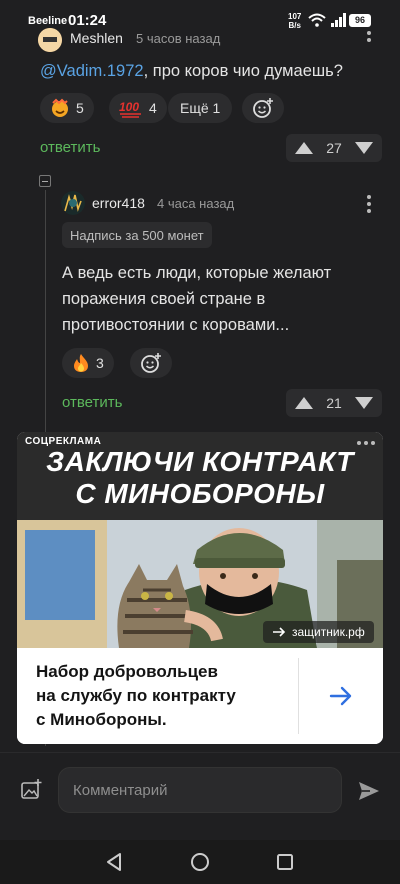  I want to click on rating-count: 27, so click(334, 148).